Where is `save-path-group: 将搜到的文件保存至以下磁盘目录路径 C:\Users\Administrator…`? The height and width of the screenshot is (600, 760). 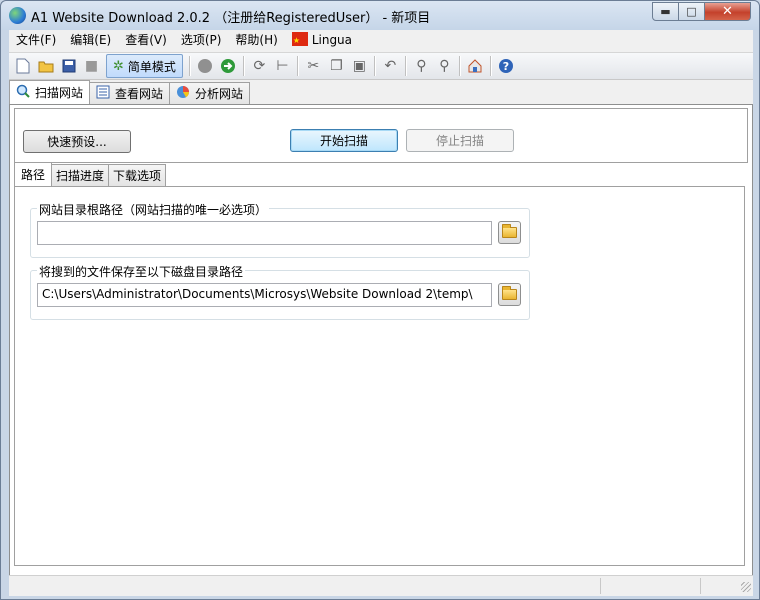
save-path-group: 将搜到的文件保存至以下磁盘目录路径 C:\Users\Administrator… is located at coordinates (280, 291).